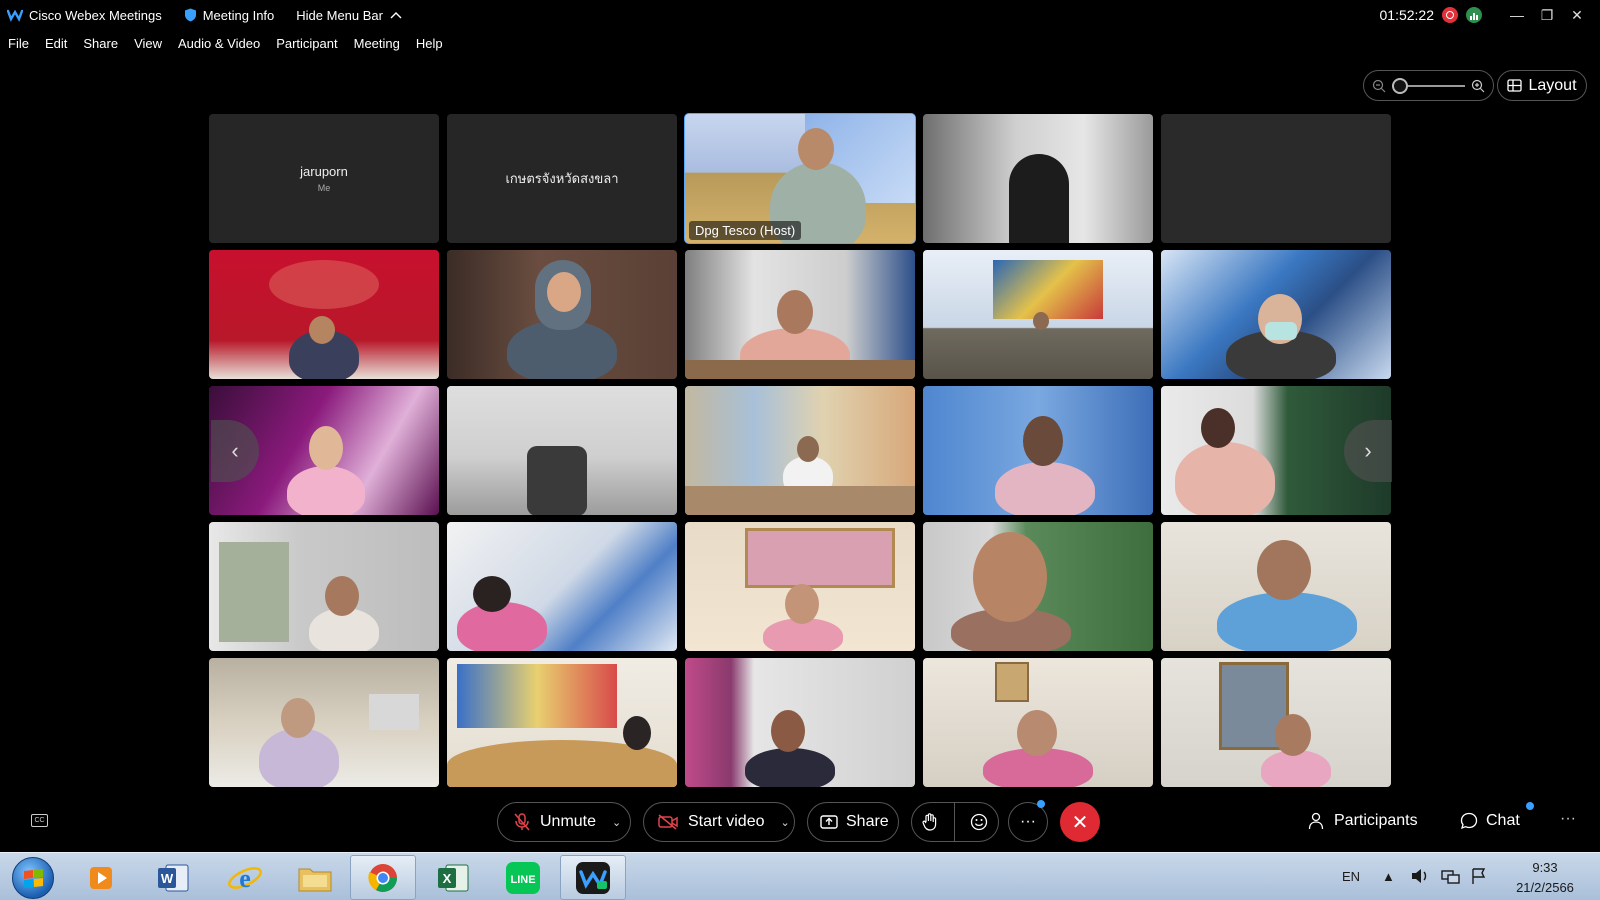 The width and height of the screenshot is (1600, 900). I want to click on taskbar-file-explorer, so click(315, 877).